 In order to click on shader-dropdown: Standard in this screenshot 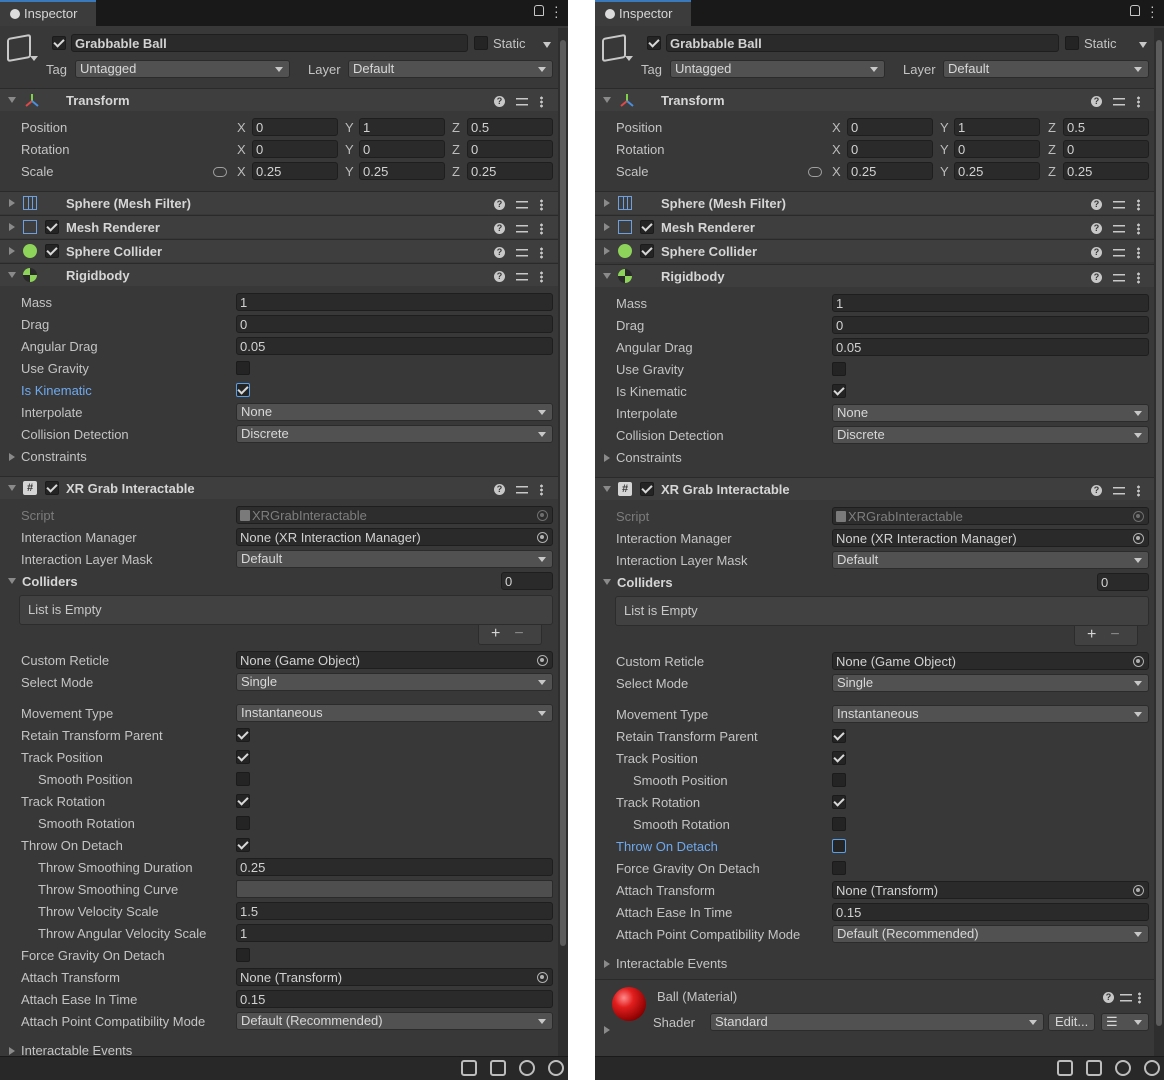, I will do `click(877, 1022)`.